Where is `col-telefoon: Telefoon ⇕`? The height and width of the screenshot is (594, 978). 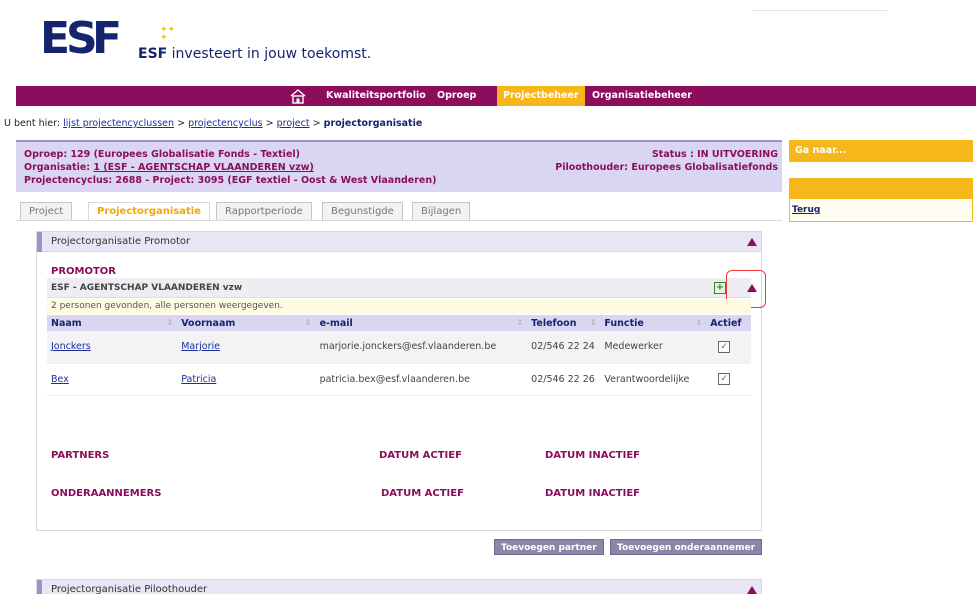
col-telefoon: Telefoon ⇕ is located at coordinates (564, 323).